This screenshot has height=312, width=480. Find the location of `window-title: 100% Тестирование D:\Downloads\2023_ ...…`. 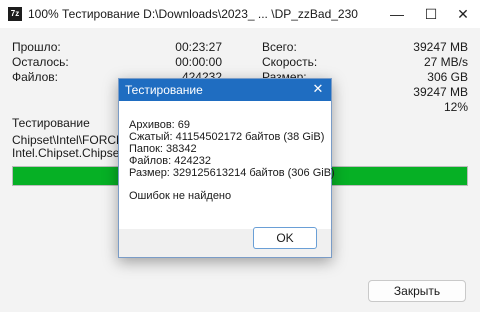

window-title: 100% Тестирование D:\Downloads\2023_ ...… is located at coordinates (193, 14).